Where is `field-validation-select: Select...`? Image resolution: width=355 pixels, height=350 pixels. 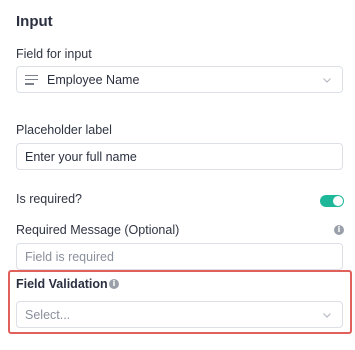 field-validation-select: Select... is located at coordinates (179, 314).